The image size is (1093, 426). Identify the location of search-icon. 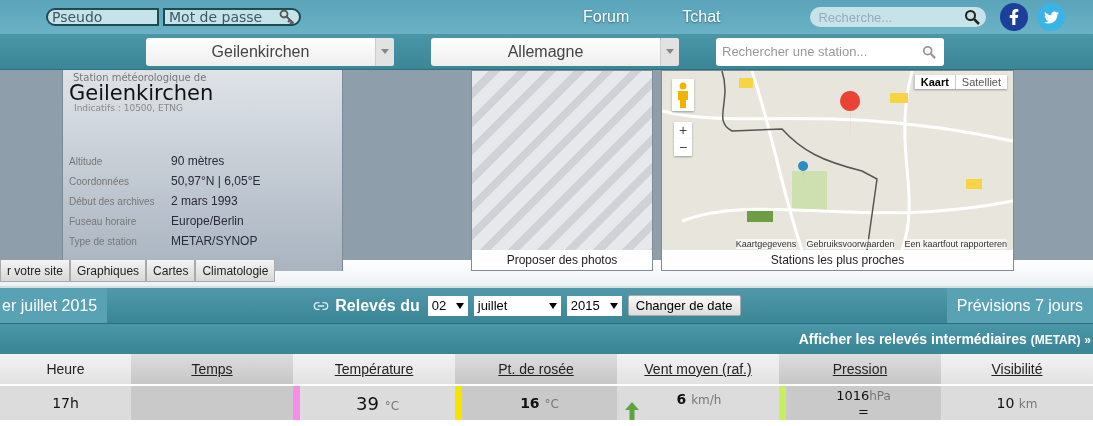
(972, 17).